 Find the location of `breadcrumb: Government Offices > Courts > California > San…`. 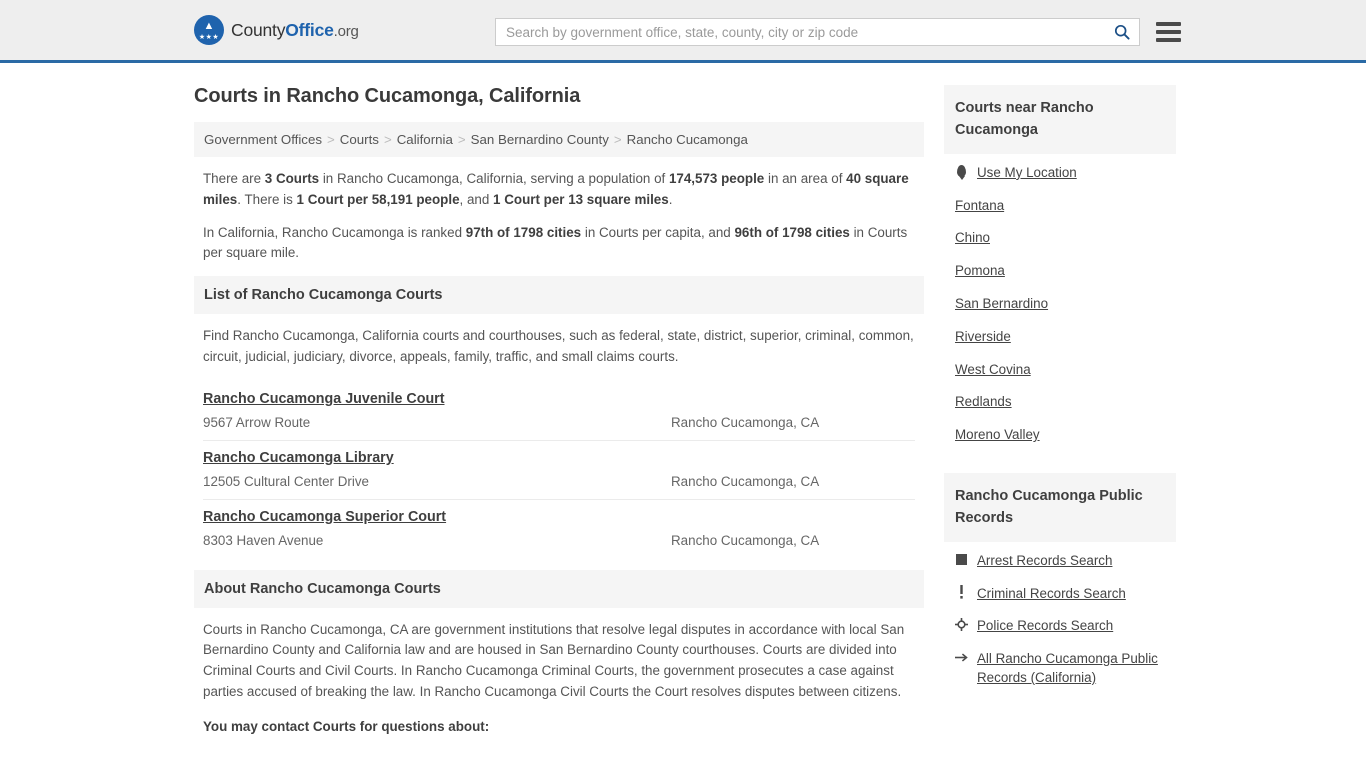

breadcrumb: Government Offices > Courts > California > San… is located at coordinates (559, 139).